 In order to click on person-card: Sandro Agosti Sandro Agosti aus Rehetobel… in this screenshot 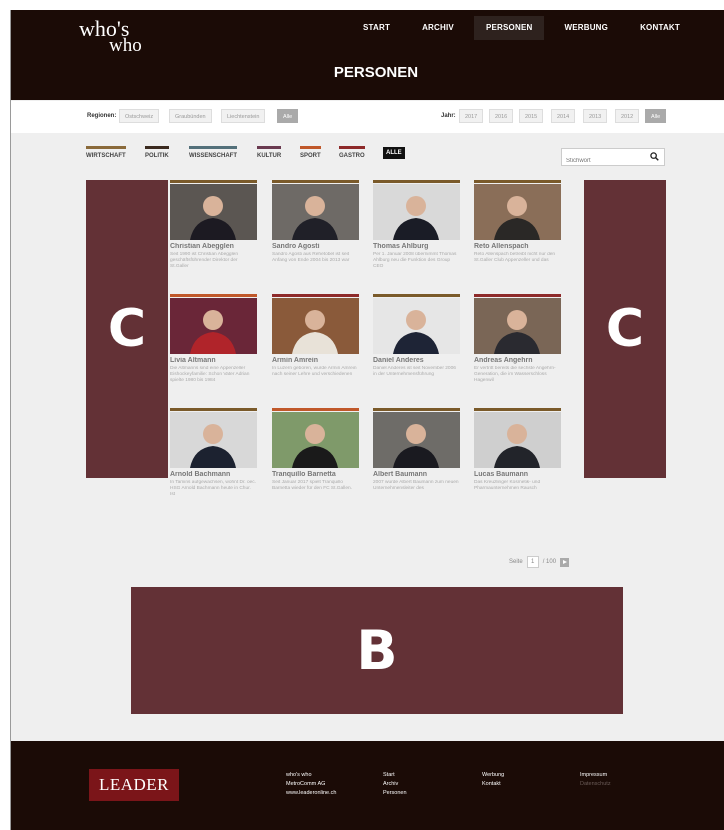, I will do `click(315, 225)`.